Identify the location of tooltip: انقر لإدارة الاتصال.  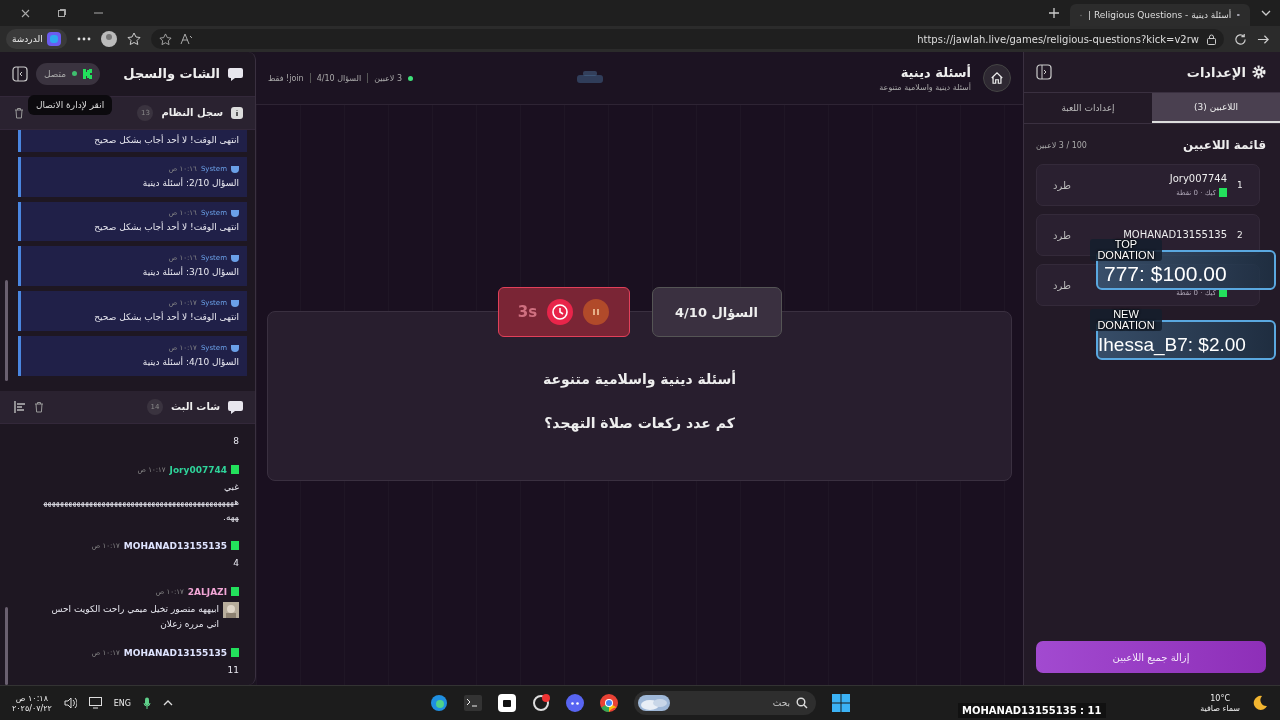
(70, 105).